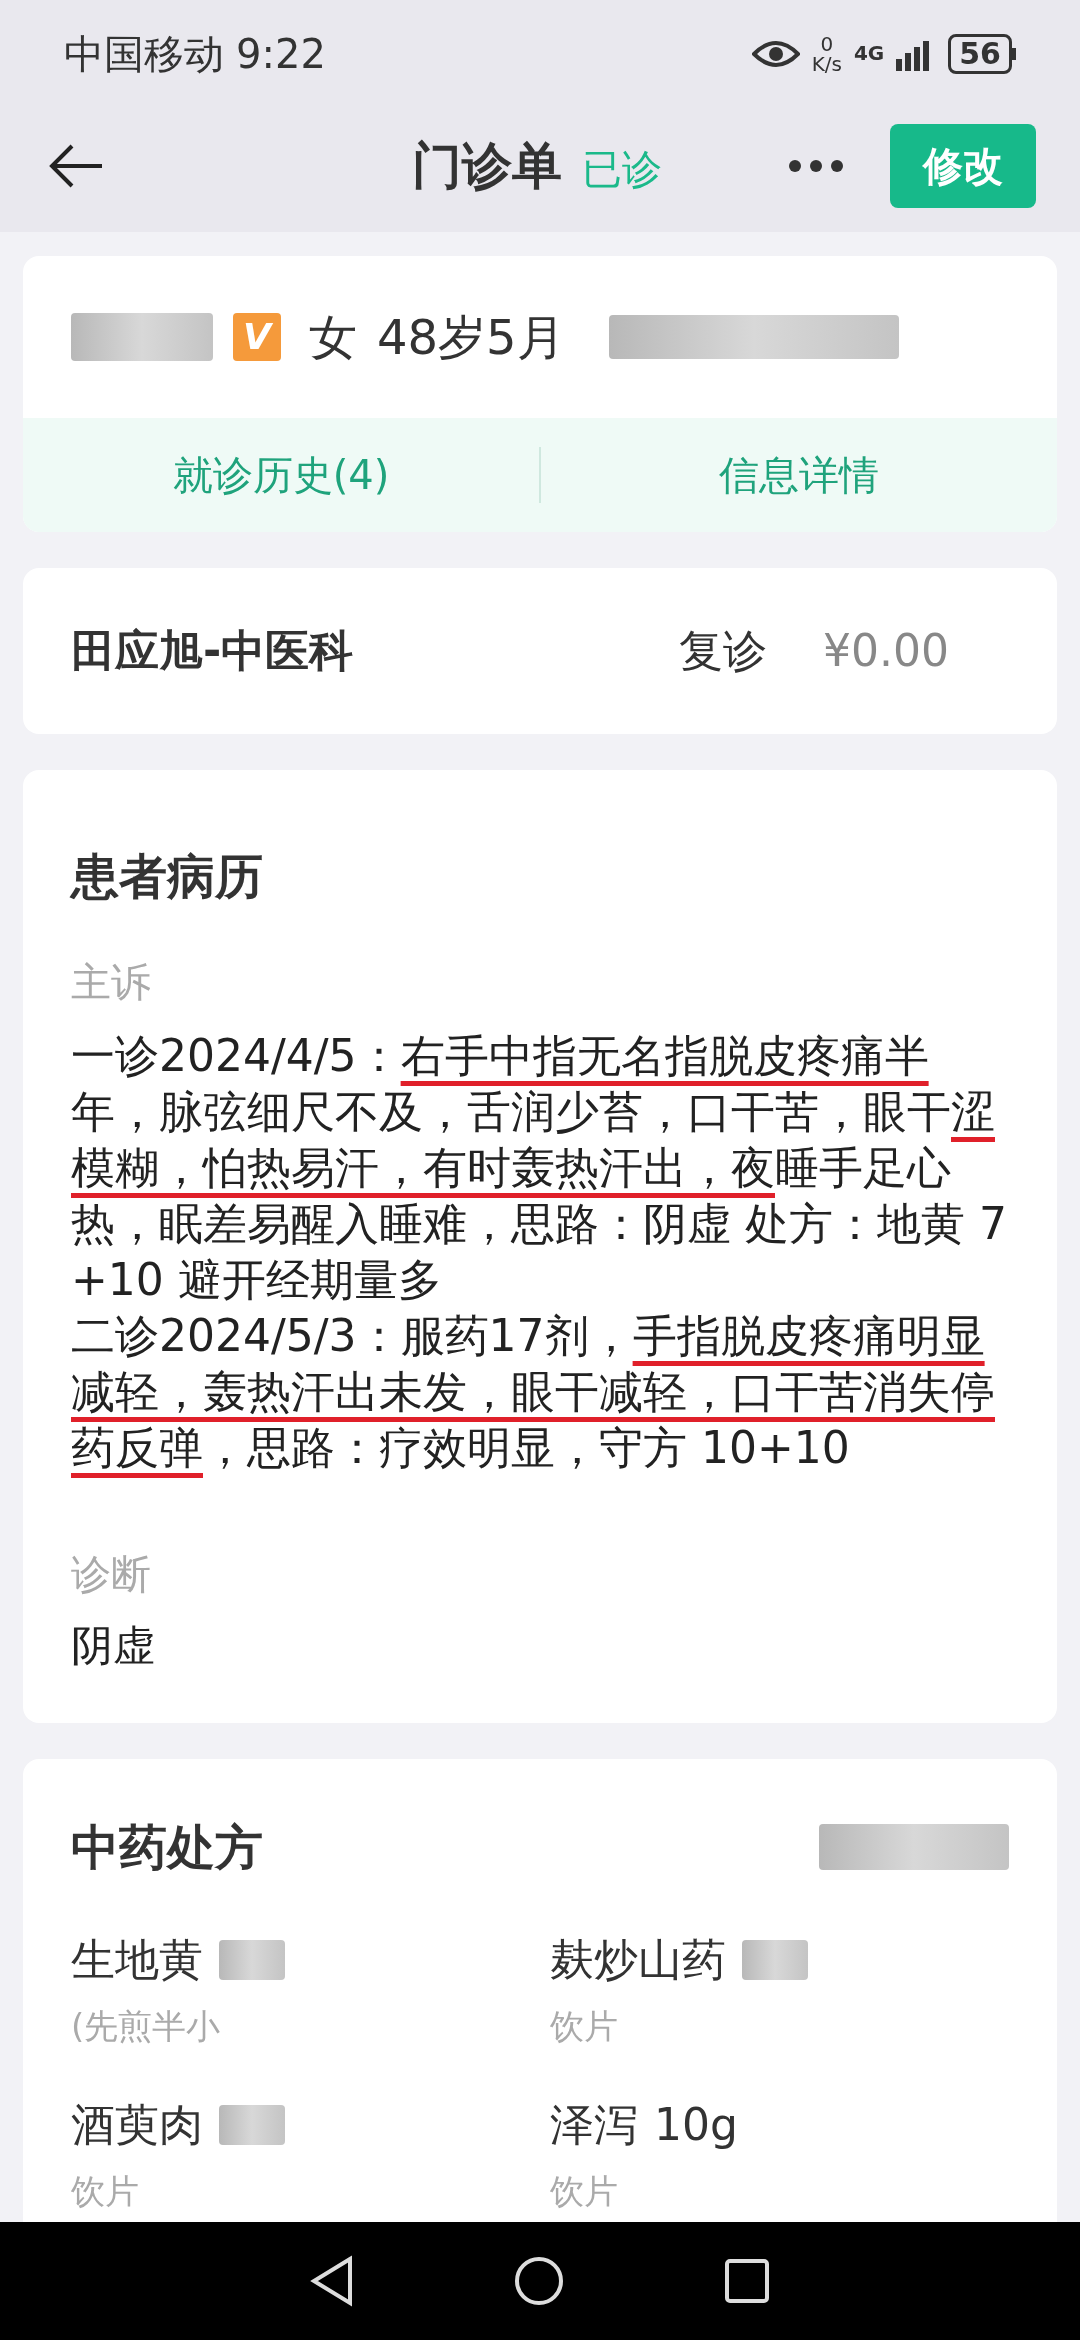 The width and height of the screenshot is (1080, 2340). What do you see at coordinates (471, 337) in the screenshot?
I see `age-label: 48岁5月` at bounding box center [471, 337].